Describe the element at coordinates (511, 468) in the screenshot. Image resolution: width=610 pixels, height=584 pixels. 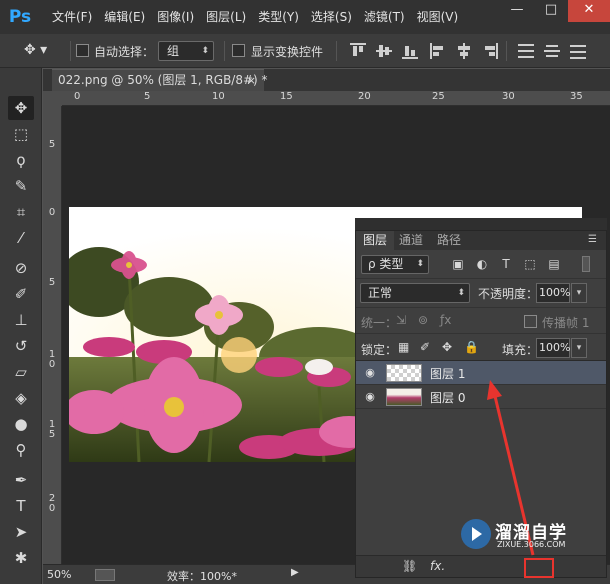
I see `annotation-overlay` at that location.